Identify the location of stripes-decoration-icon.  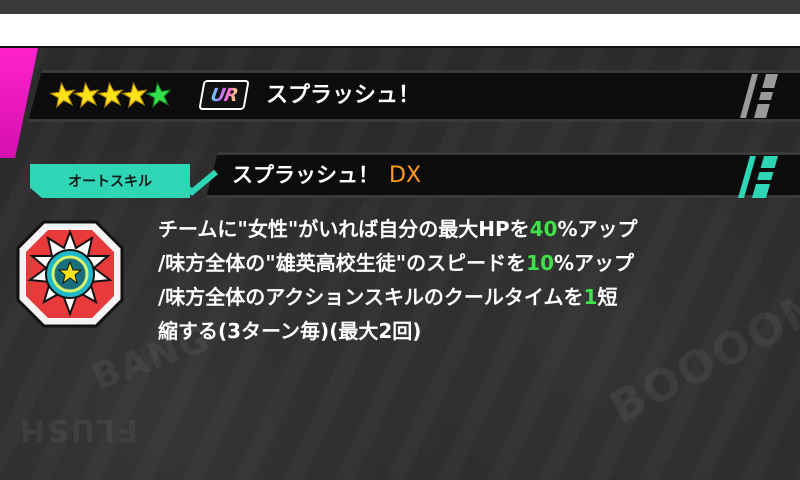
(759, 96).